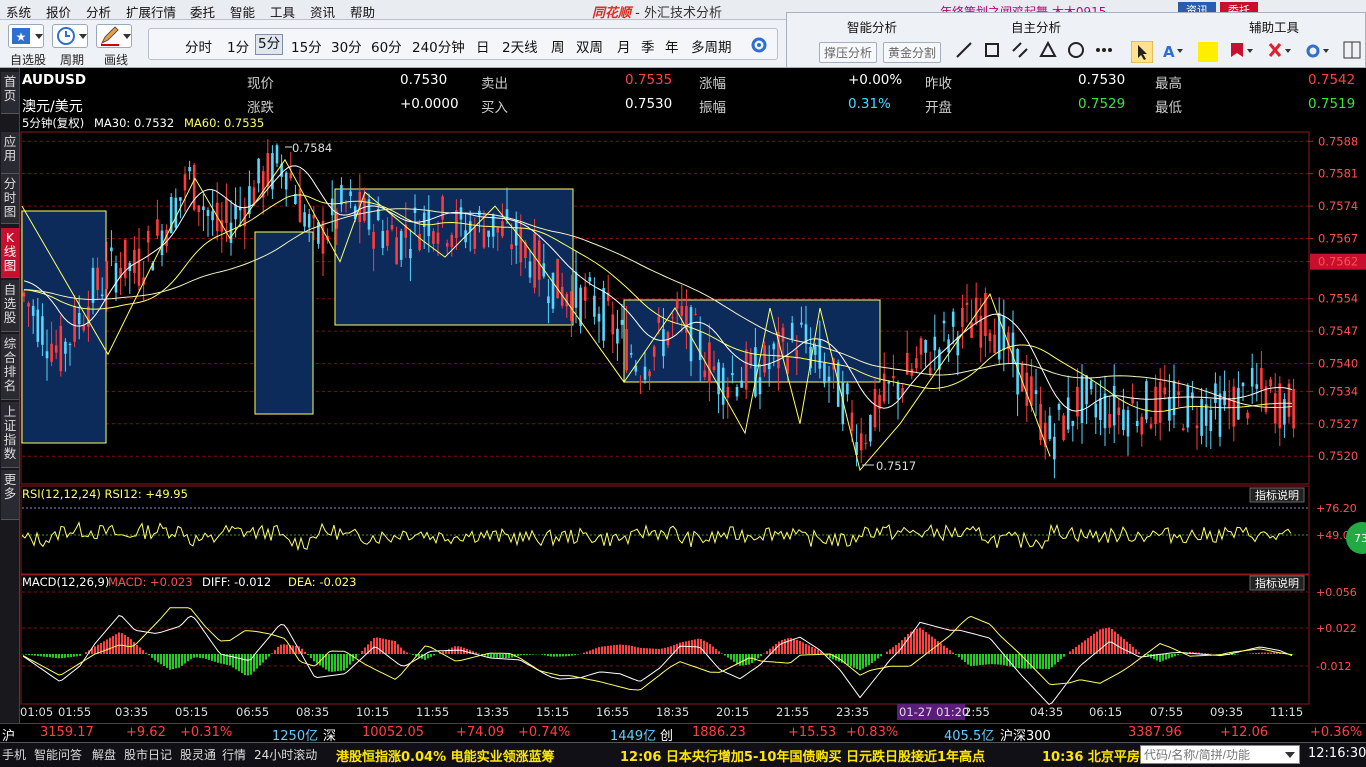 Image resolution: width=1366 pixels, height=767 pixels. Describe the element at coordinates (665, 530) in the screenshot. I see `rsi-panel-border` at that location.